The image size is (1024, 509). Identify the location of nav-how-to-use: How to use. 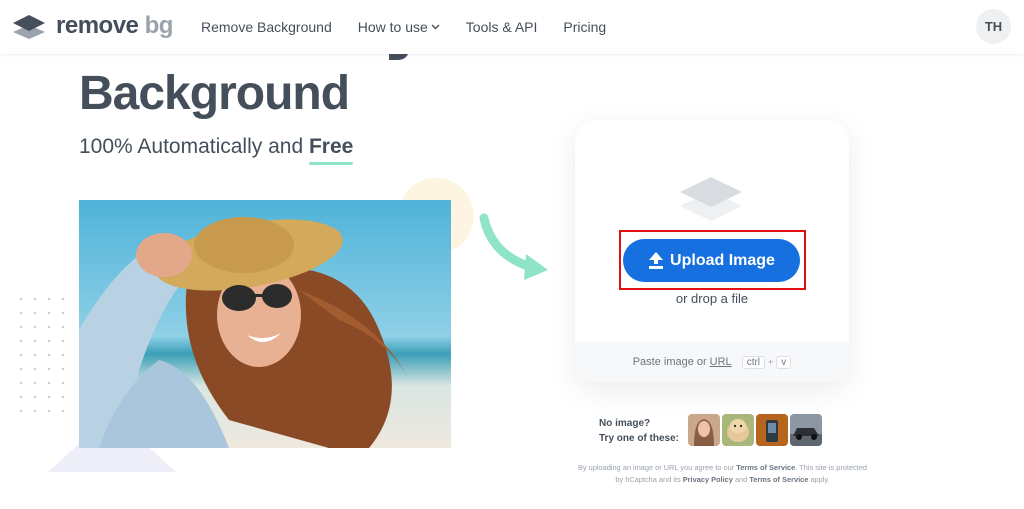
(399, 27).